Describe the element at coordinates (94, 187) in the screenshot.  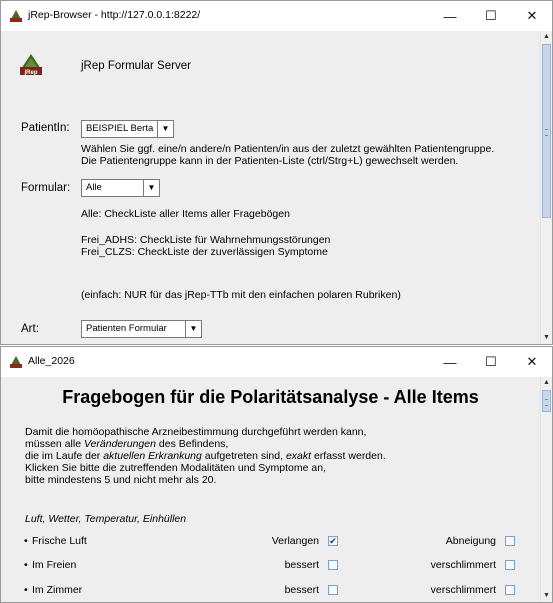
I see `formular-value: Alle` at that location.